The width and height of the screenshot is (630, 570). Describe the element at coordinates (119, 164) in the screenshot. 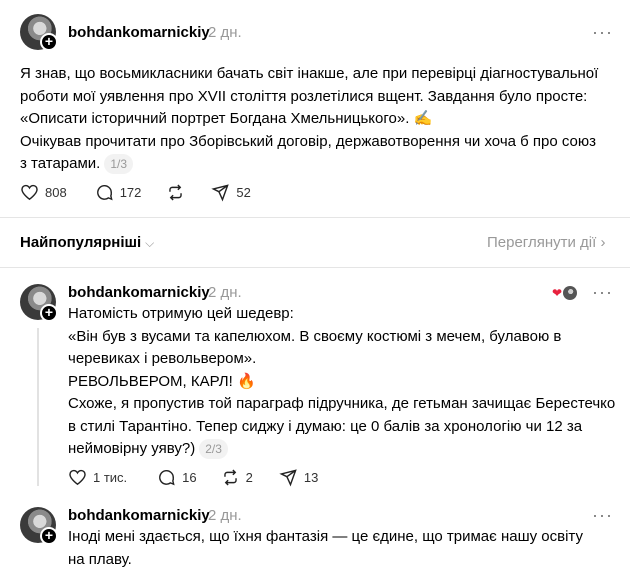

I see `thread-pager: 1/3` at that location.